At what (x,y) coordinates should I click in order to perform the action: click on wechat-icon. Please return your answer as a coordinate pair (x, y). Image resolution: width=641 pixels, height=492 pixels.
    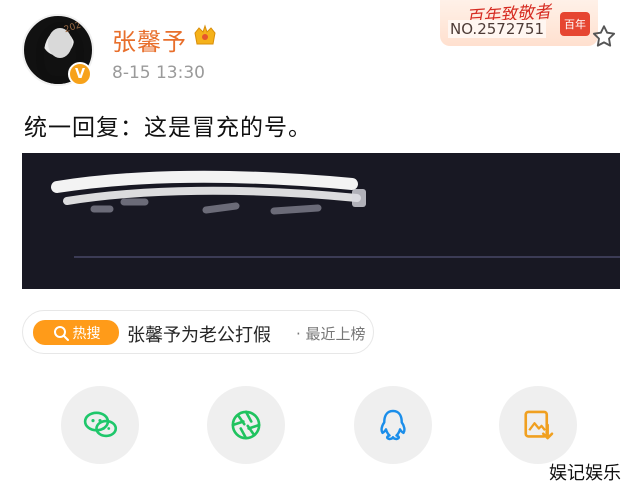
    Looking at the image, I should click on (100, 424).